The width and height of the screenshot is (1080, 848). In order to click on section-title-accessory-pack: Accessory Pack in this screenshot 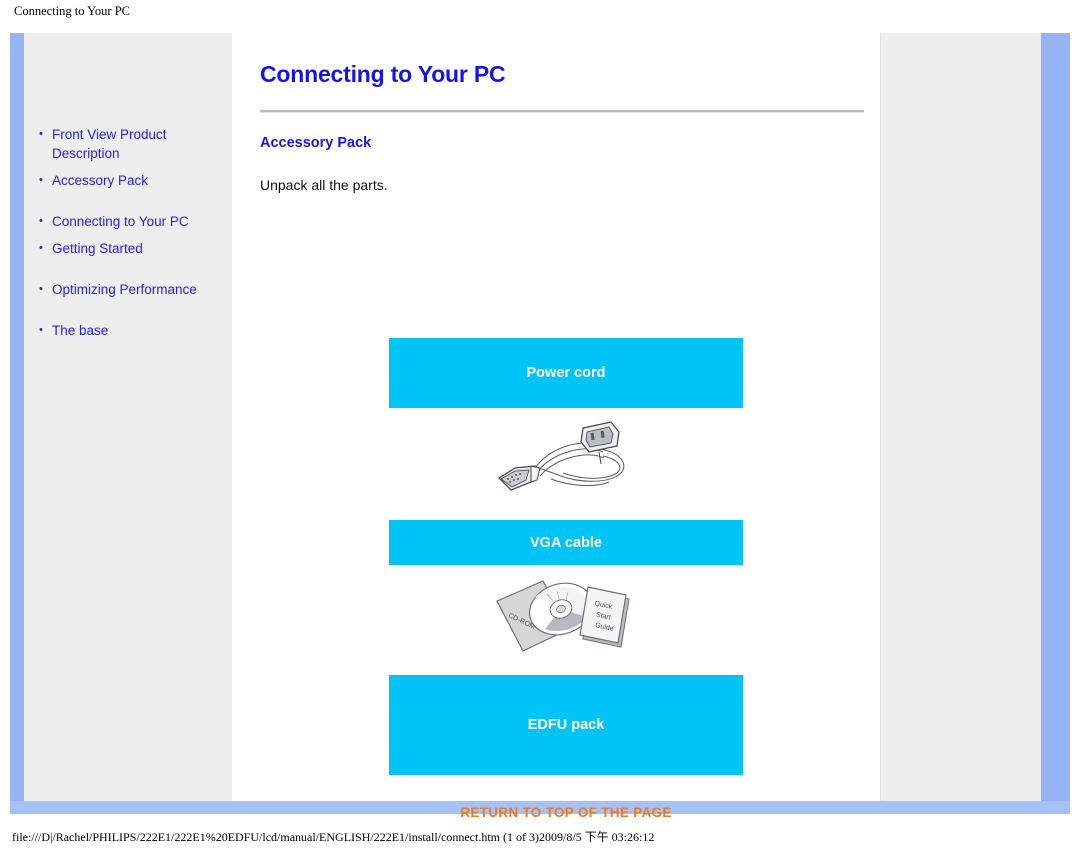, I will do `click(316, 143)`.